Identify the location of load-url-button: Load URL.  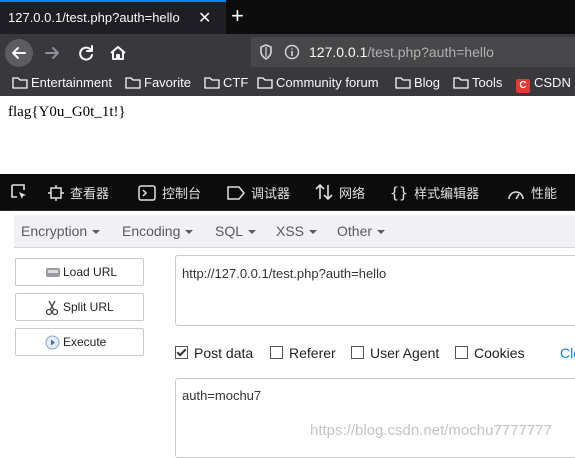
(79, 272).